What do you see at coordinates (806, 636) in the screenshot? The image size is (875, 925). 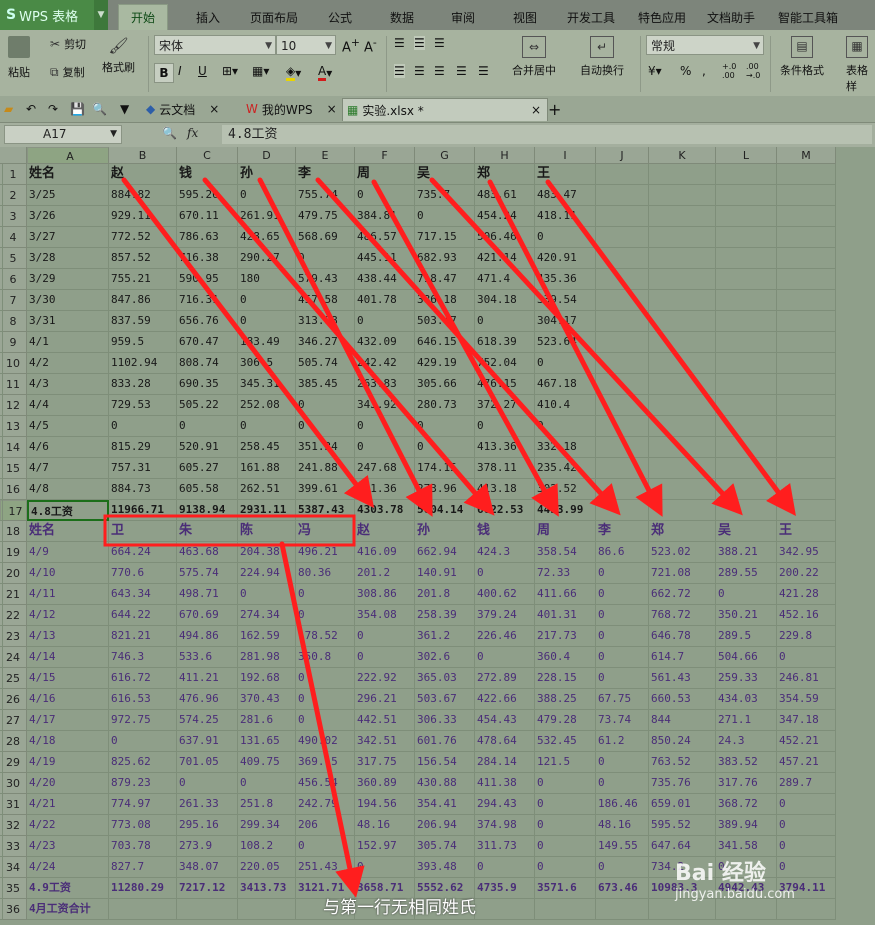 I see `table-cell: 229.8` at bounding box center [806, 636].